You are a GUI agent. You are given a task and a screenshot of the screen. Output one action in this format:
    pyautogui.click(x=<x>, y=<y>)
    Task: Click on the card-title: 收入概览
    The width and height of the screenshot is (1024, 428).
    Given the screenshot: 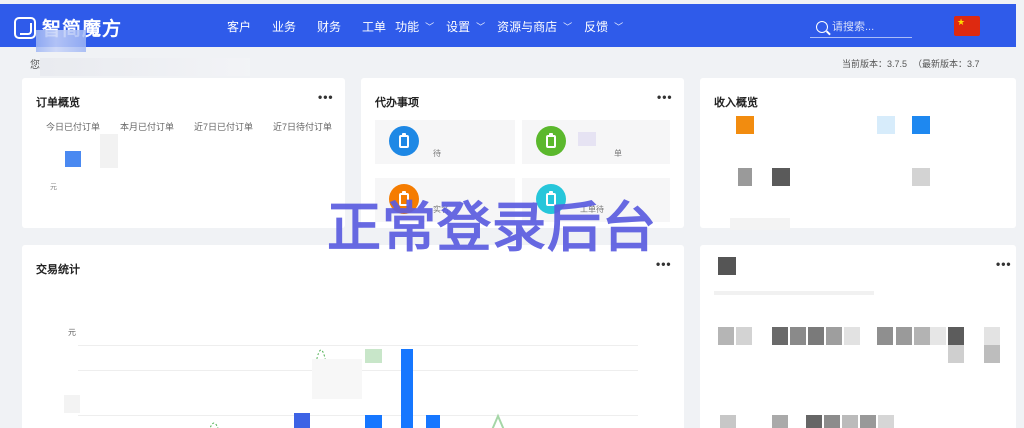 What is the action you would take?
    pyautogui.click(x=736, y=103)
    